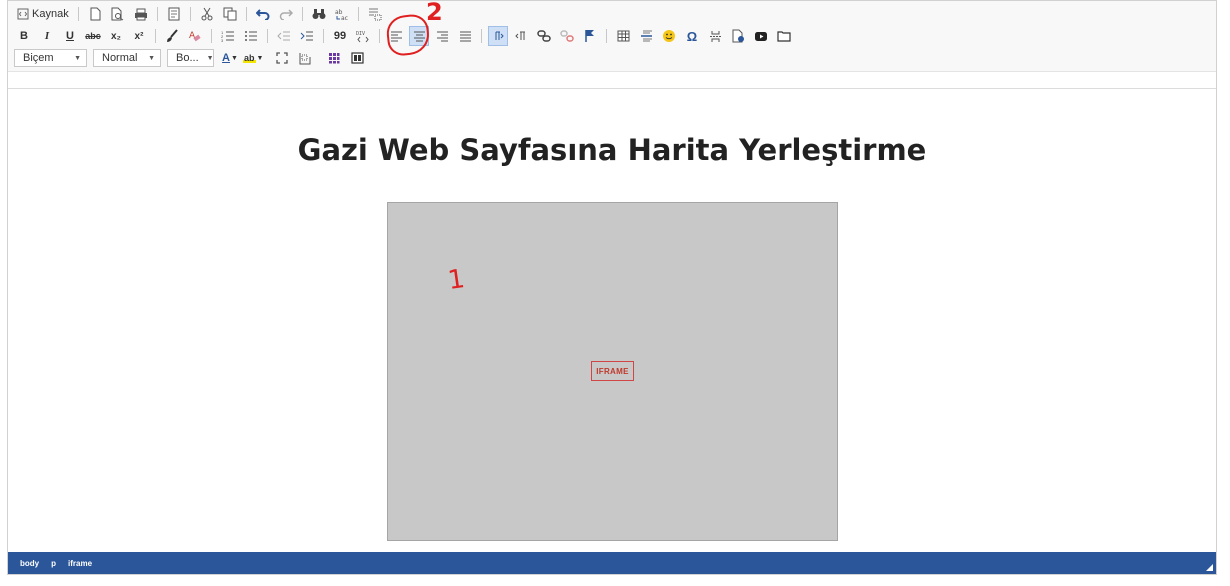 Image resolution: width=1230 pixels, height=586 pixels. What do you see at coordinates (24, 36) in the screenshot?
I see `bold-button: B` at bounding box center [24, 36].